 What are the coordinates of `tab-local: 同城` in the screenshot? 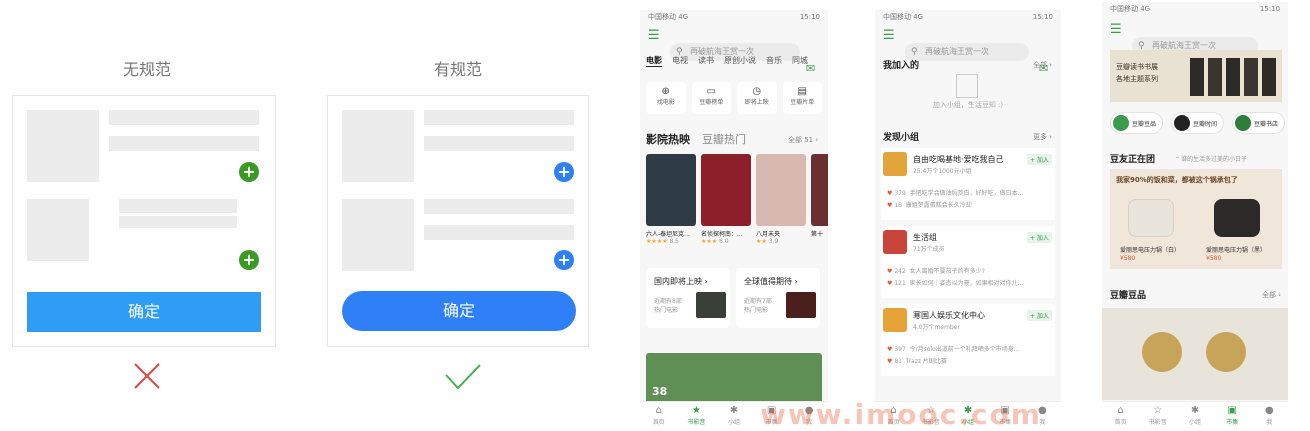 It's located at (800, 61).